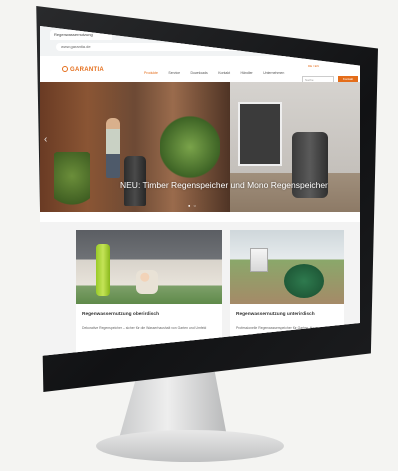  I want to click on people-image, so click(147, 282).